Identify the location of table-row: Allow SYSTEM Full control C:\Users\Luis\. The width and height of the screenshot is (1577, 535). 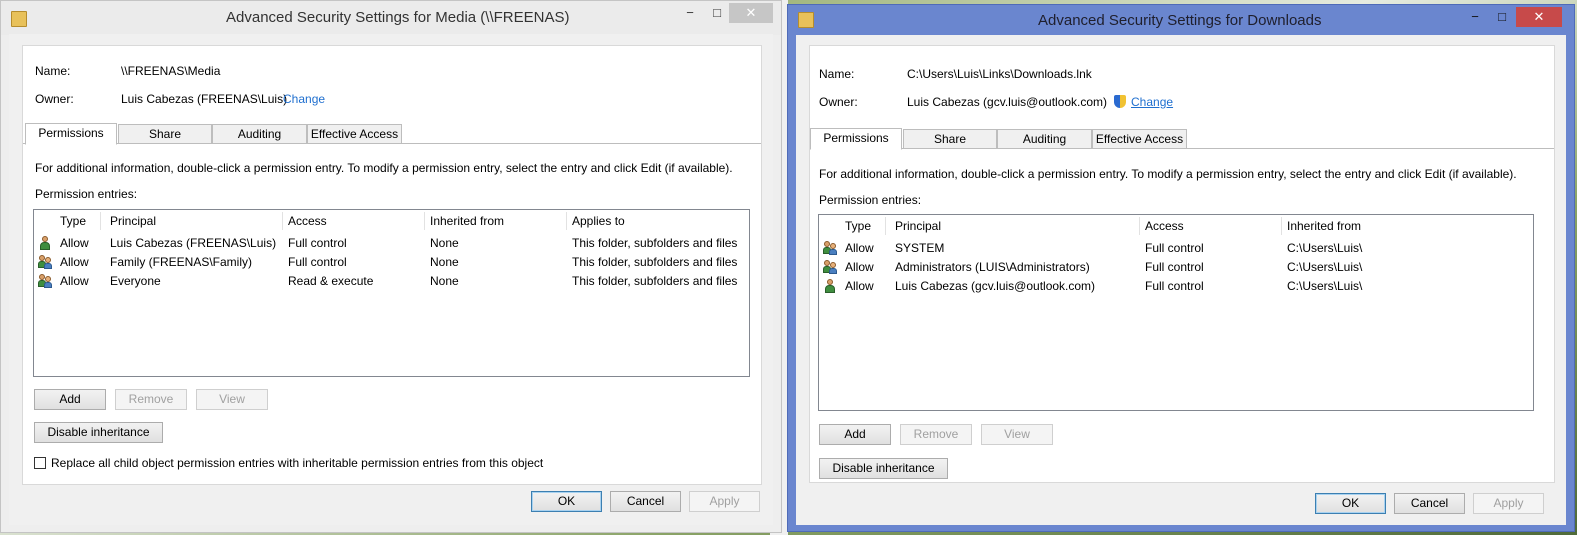
(1176, 248).